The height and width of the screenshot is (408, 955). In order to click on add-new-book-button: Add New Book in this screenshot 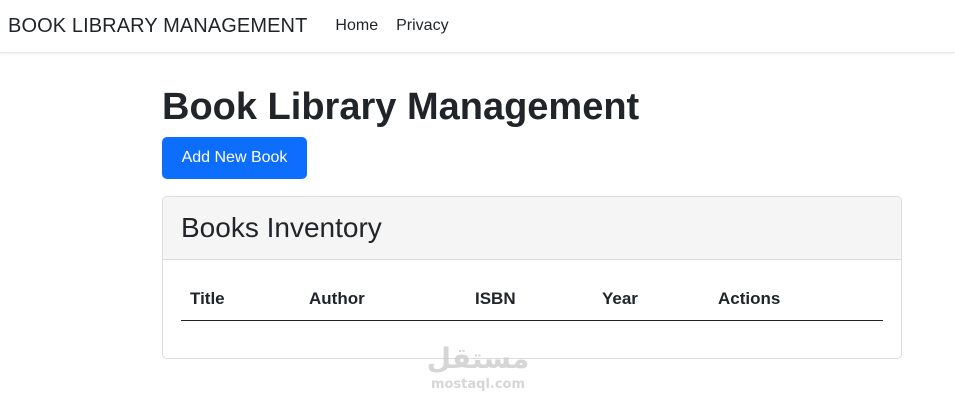, I will do `click(234, 158)`.